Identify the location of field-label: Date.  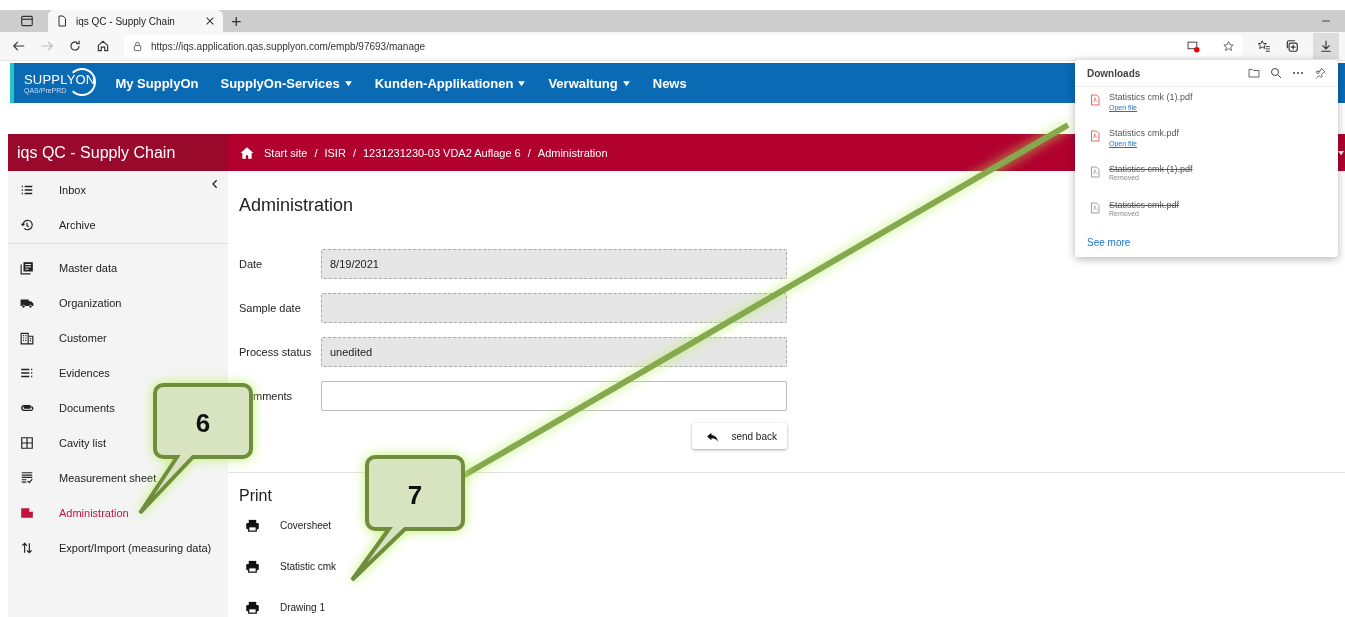
(251, 264).